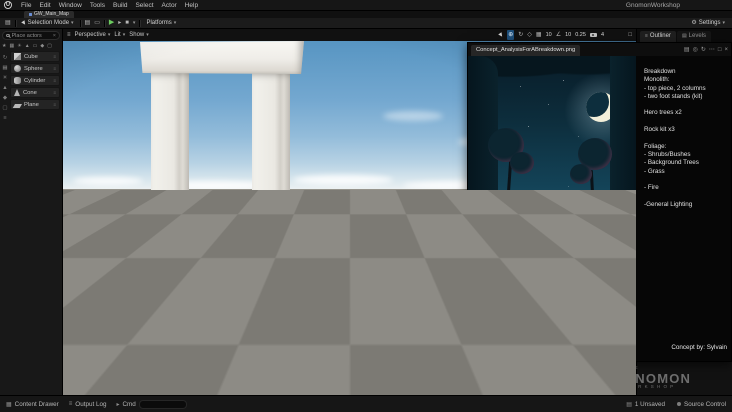 This screenshot has height=412, width=732. I want to click on y-axis, so click(81, 381).